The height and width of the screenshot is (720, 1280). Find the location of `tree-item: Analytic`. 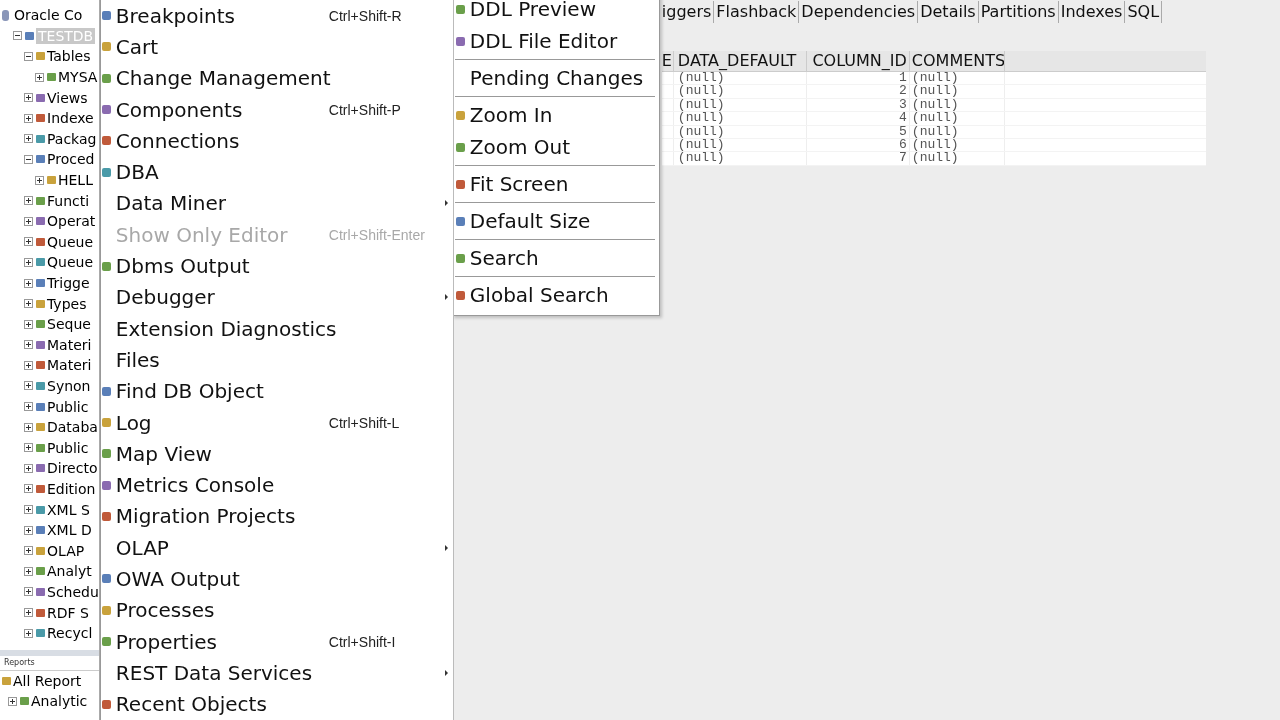

tree-item: Analytic is located at coordinates (59, 701).